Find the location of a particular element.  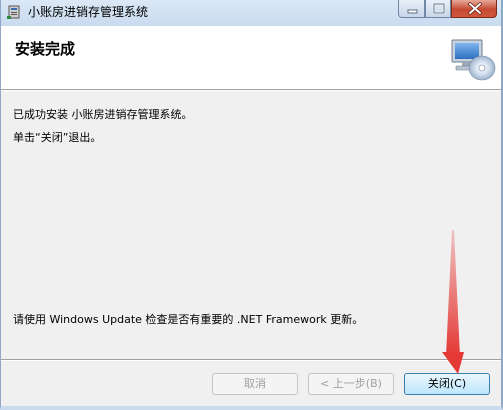

close-icon is located at coordinates (475, 8).